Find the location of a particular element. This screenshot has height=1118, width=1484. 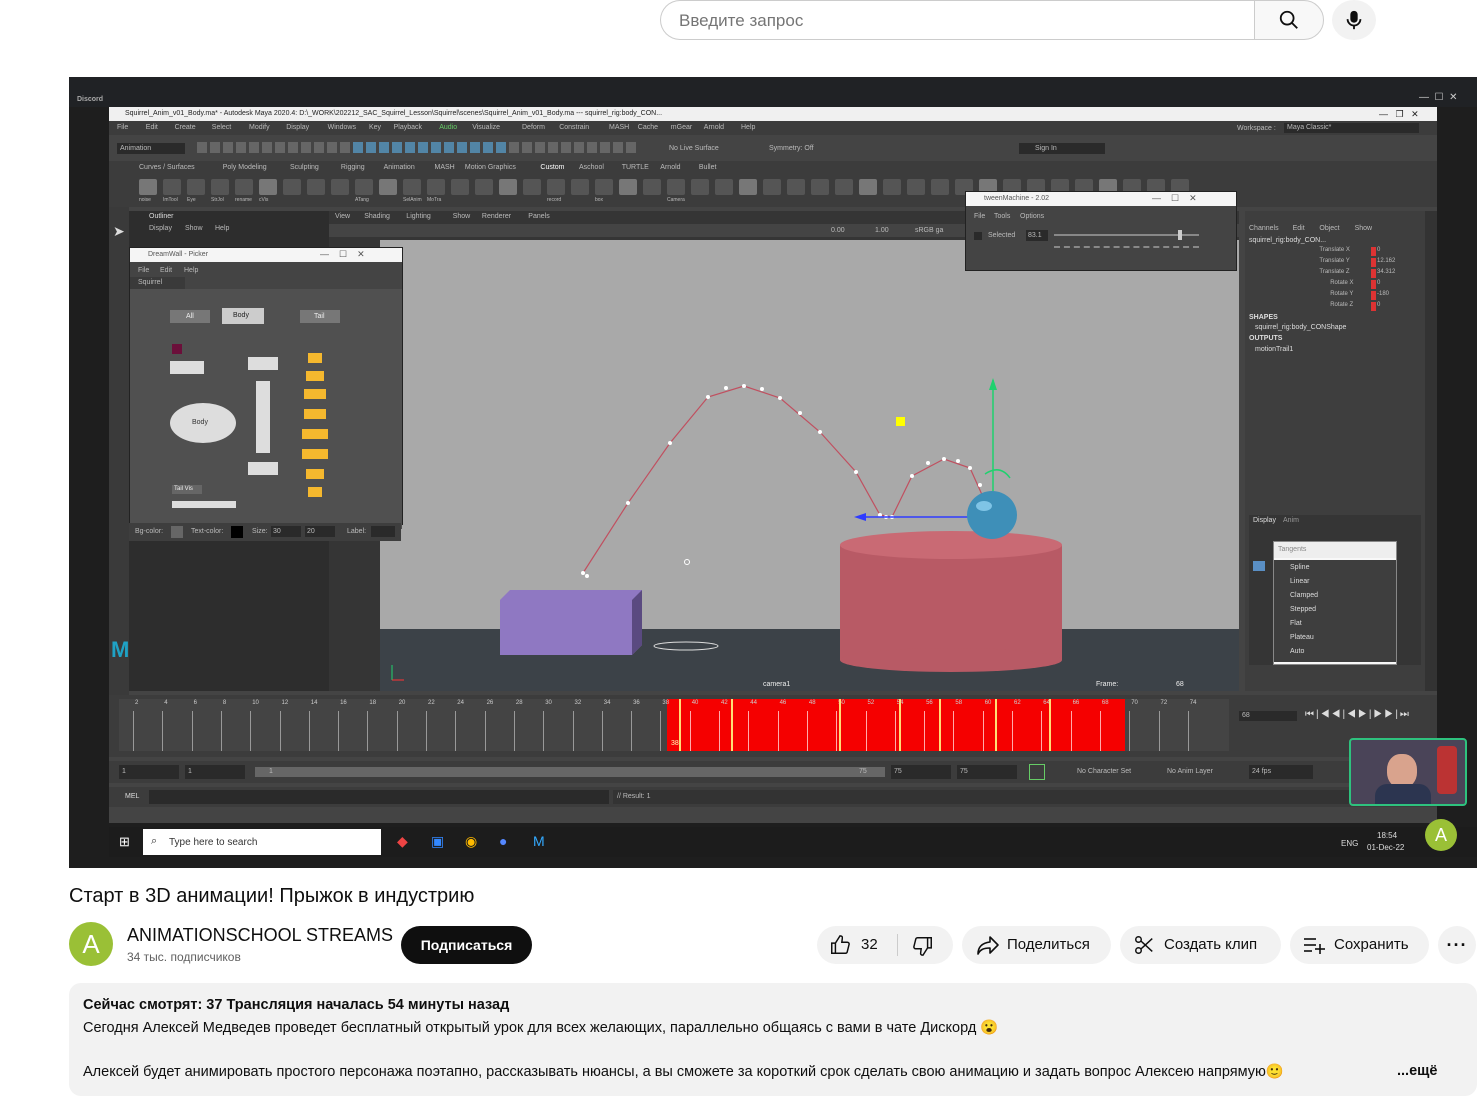

picker-tail-ctrls is located at coordinates (315, 428).